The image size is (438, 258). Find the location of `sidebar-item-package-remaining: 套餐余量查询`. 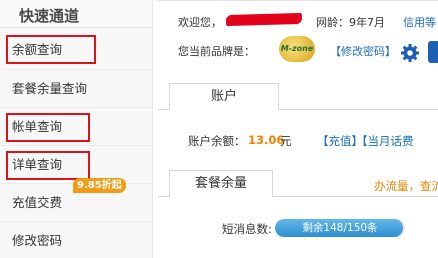

sidebar-item-package-remaining: 套餐余量查询 is located at coordinates (76, 89).